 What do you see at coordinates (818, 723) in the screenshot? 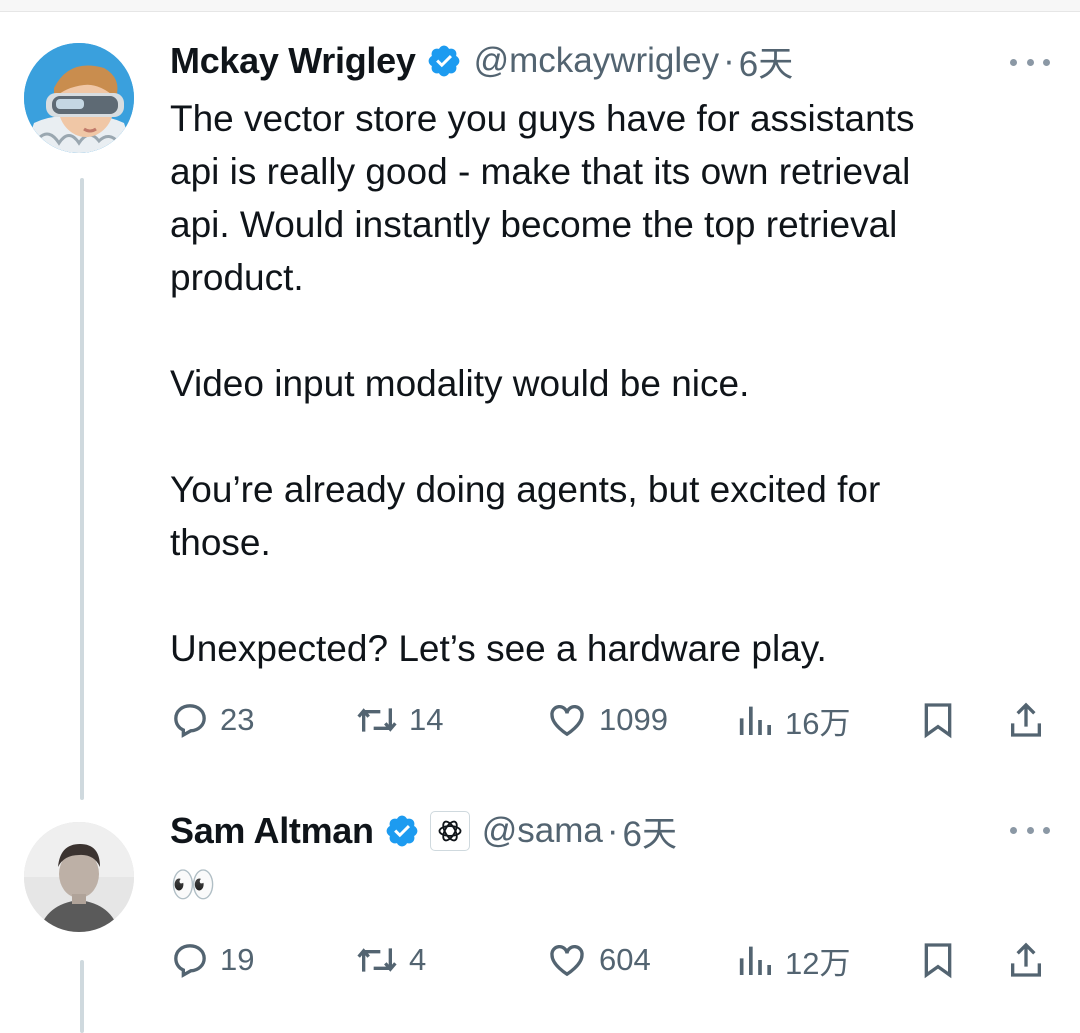
I see `view-count: 16万` at bounding box center [818, 723].